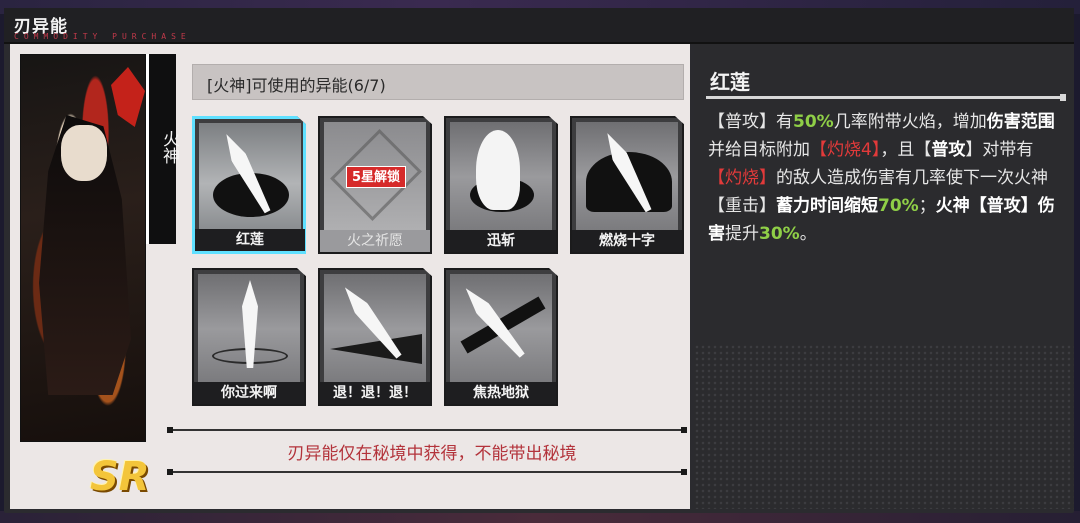 This screenshot has height=523, width=1080. I want to click on character-name-tab: 火神, so click(162, 149).